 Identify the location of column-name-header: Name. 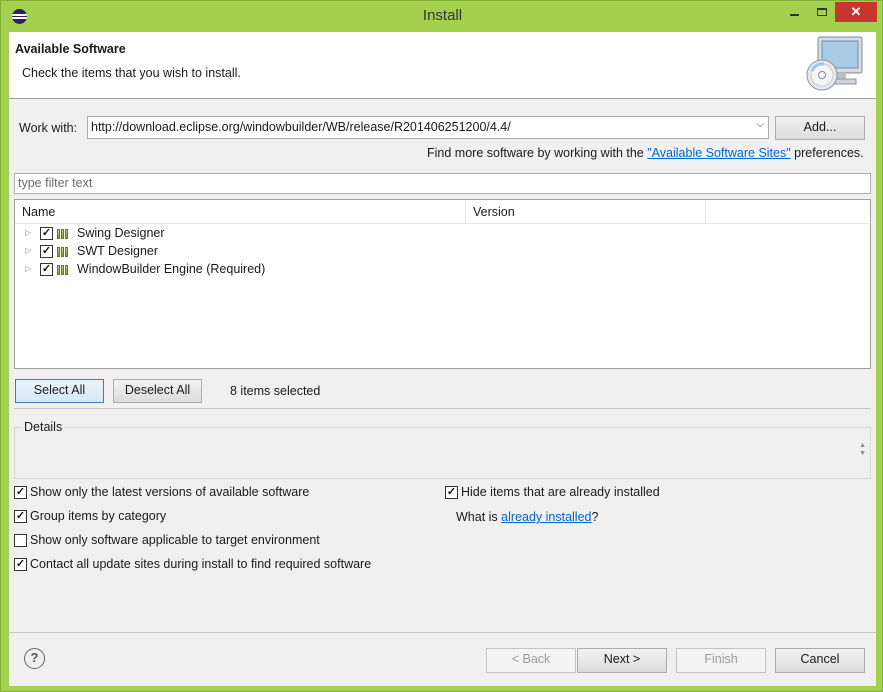
(240, 212).